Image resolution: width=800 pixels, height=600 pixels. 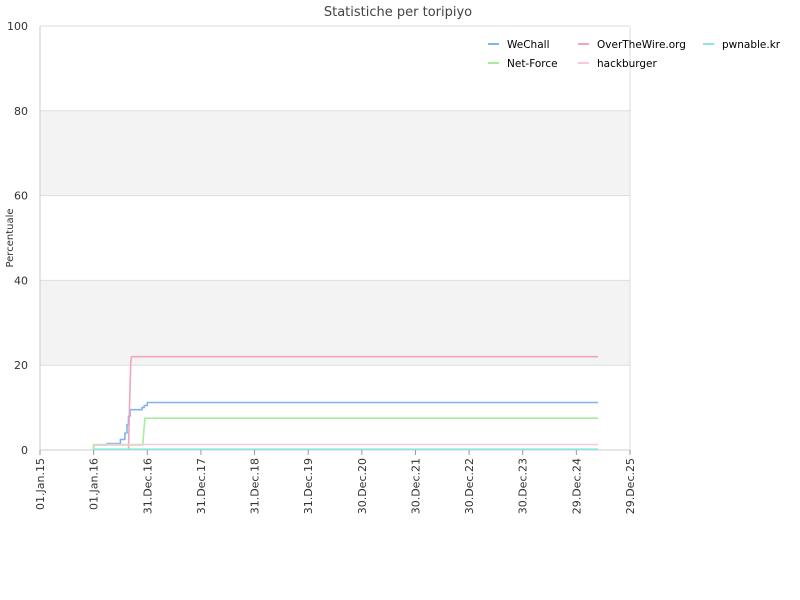 I want to click on x-tick-label: 29.Dec.24, so click(x=576, y=486).